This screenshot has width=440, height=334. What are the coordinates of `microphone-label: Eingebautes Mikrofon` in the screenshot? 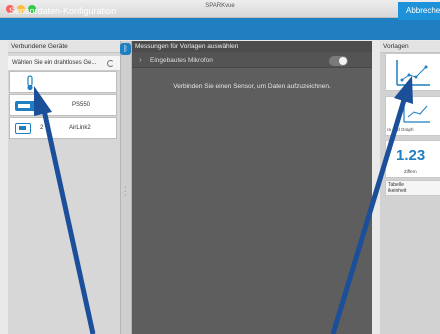 It's located at (181, 60).